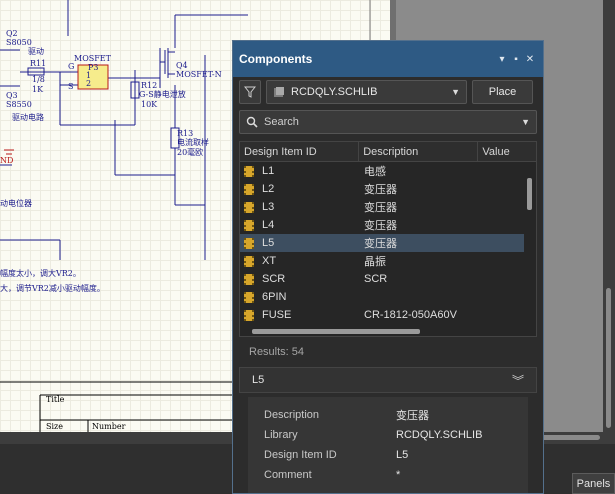  I want to click on detail-key: Design Item ID, so click(300, 455).